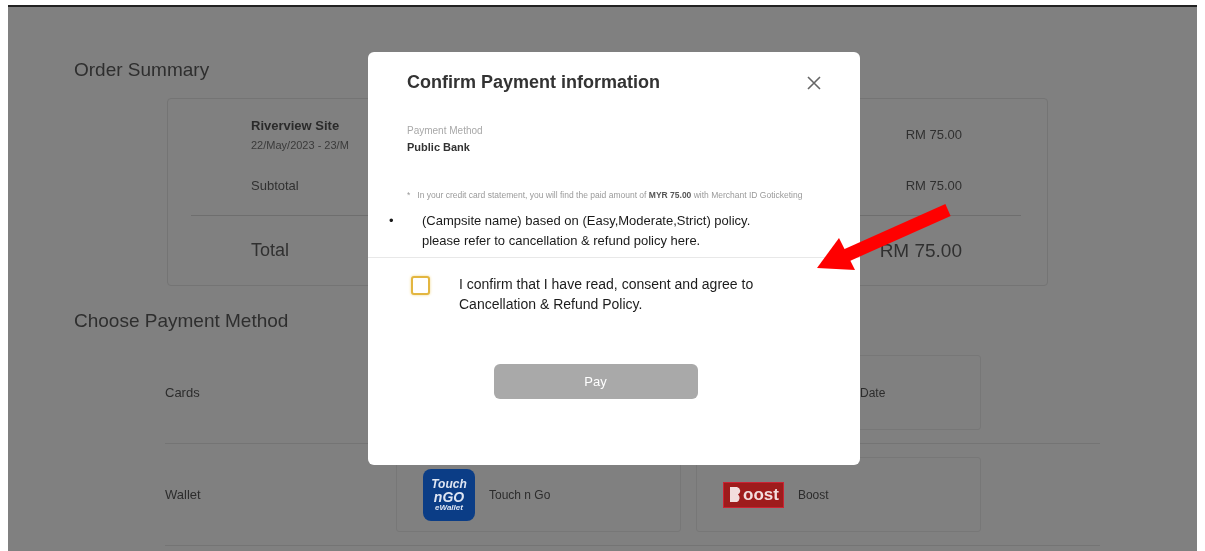 This screenshot has width=1205, height=551. I want to click on field-label: Payment Method, so click(445, 130).